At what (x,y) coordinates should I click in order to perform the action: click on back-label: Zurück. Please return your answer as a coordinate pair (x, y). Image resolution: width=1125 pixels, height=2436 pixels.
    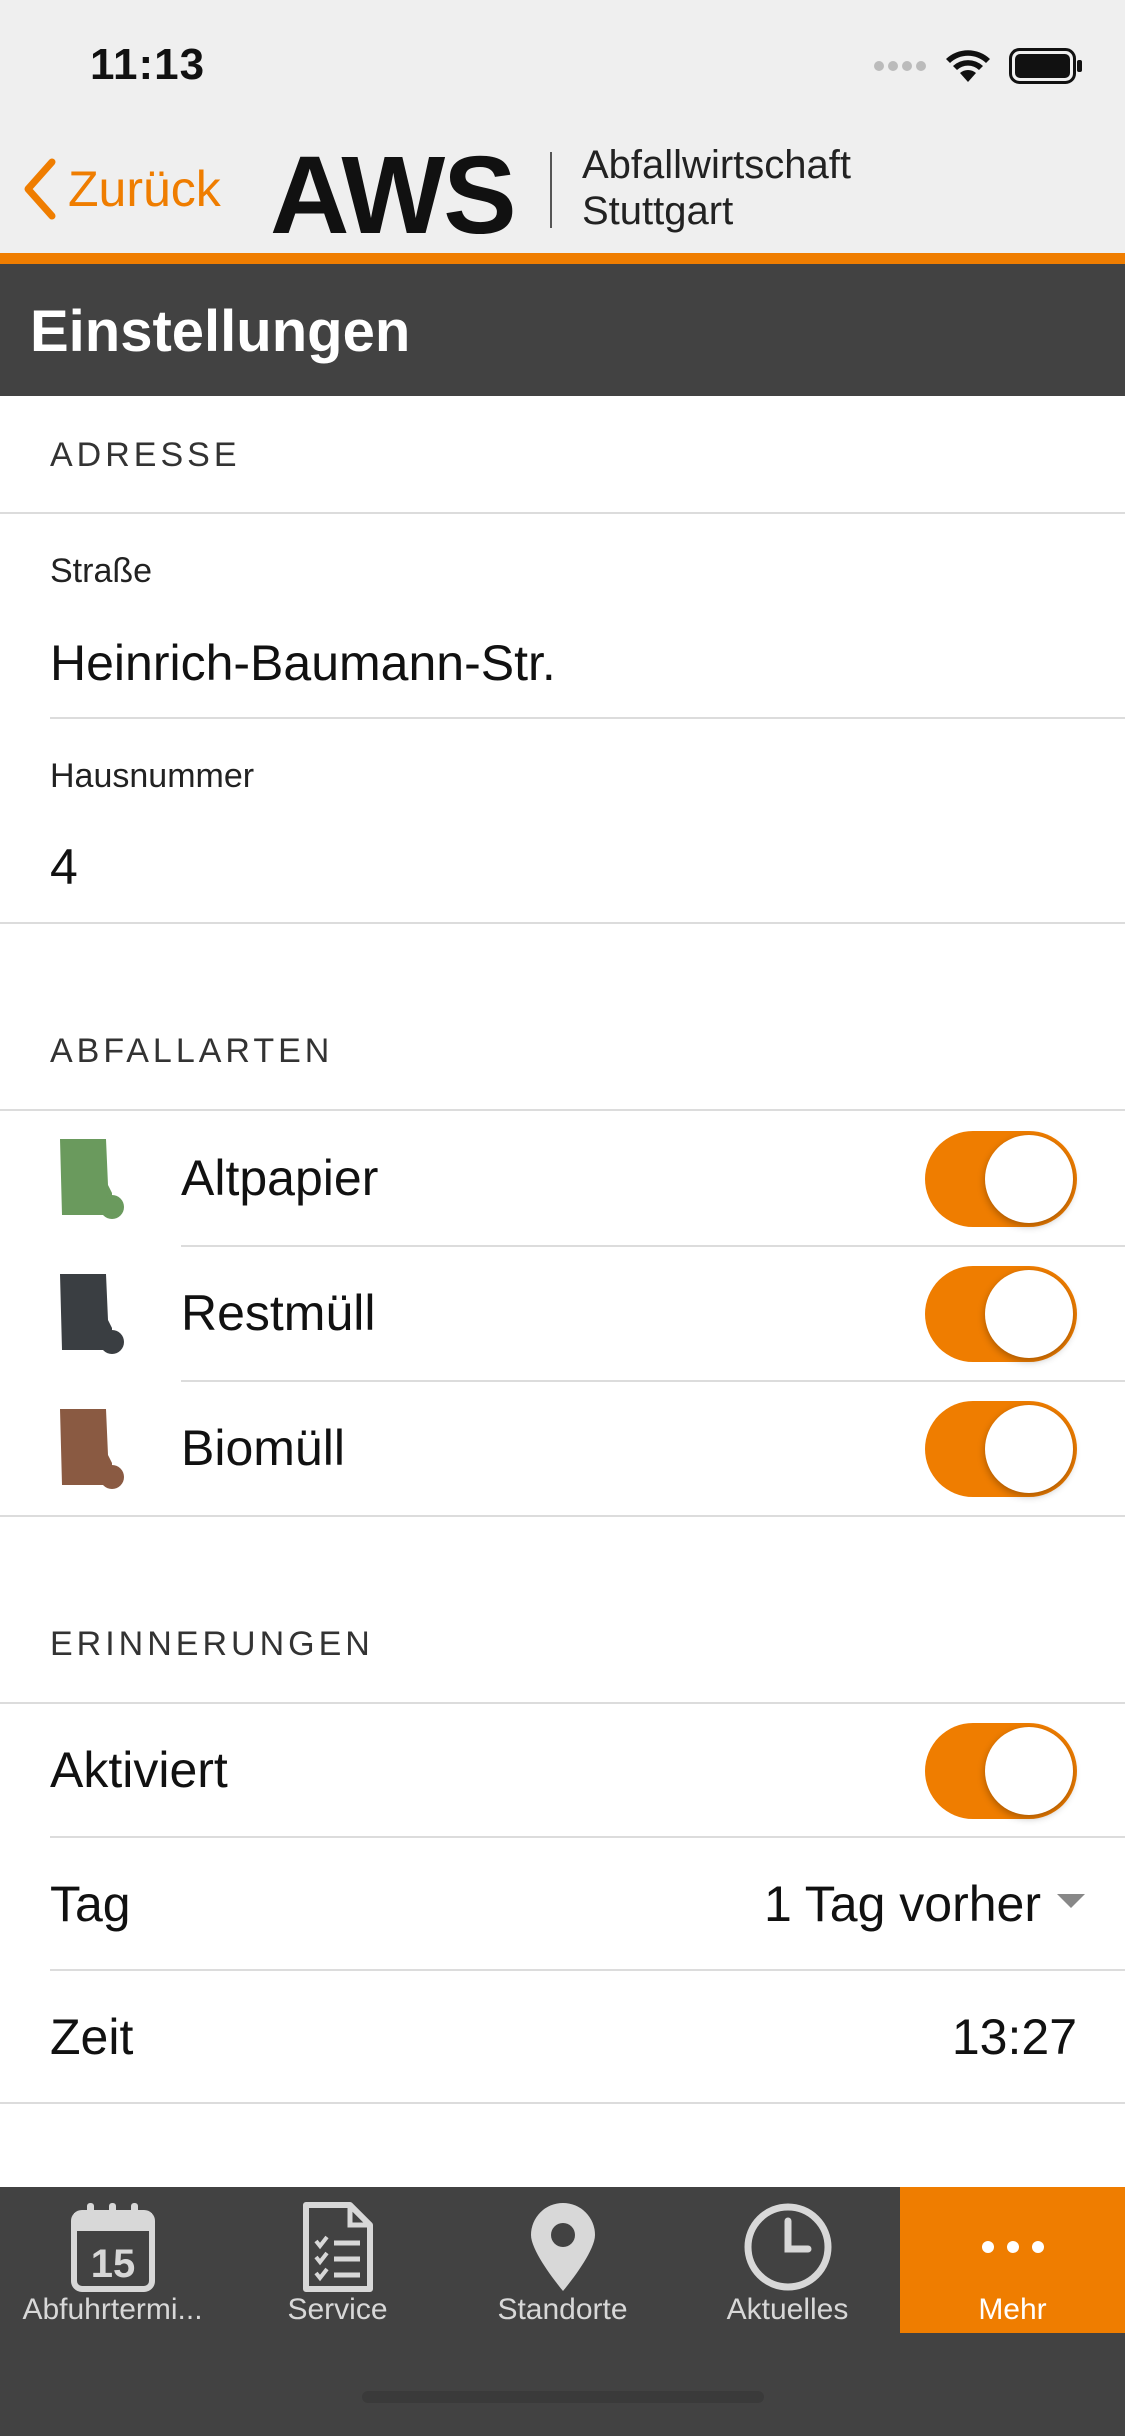
    Looking at the image, I should click on (144, 189).